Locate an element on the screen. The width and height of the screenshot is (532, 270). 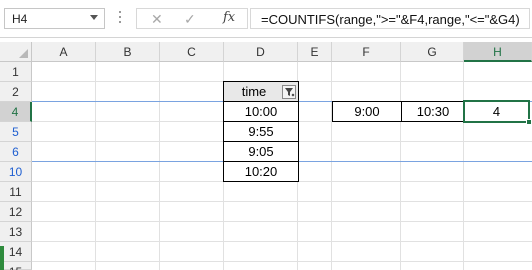
fill-handle is located at coordinates (529, 122).